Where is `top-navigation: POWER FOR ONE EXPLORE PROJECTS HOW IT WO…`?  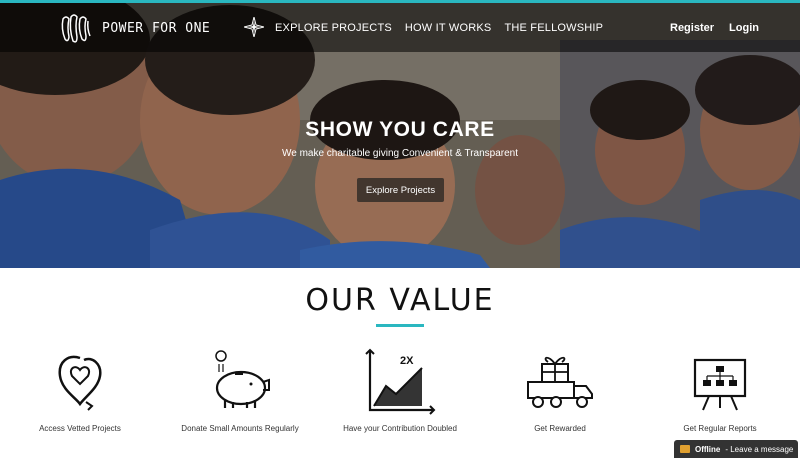 top-navigation: POWER FOR ONE EXPLORE PROJECTS HOW IT WO… is located at coordinates (400, 27).